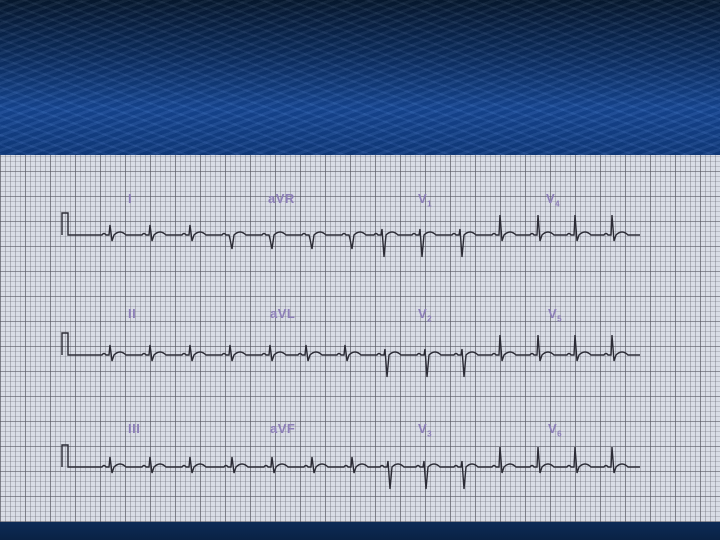 This screenshot has width=720, height=540. What do you see at coordinates (425, 315) in the screenshot?
I see `lead-label-v2: V2` at bounding box center [425, 315].